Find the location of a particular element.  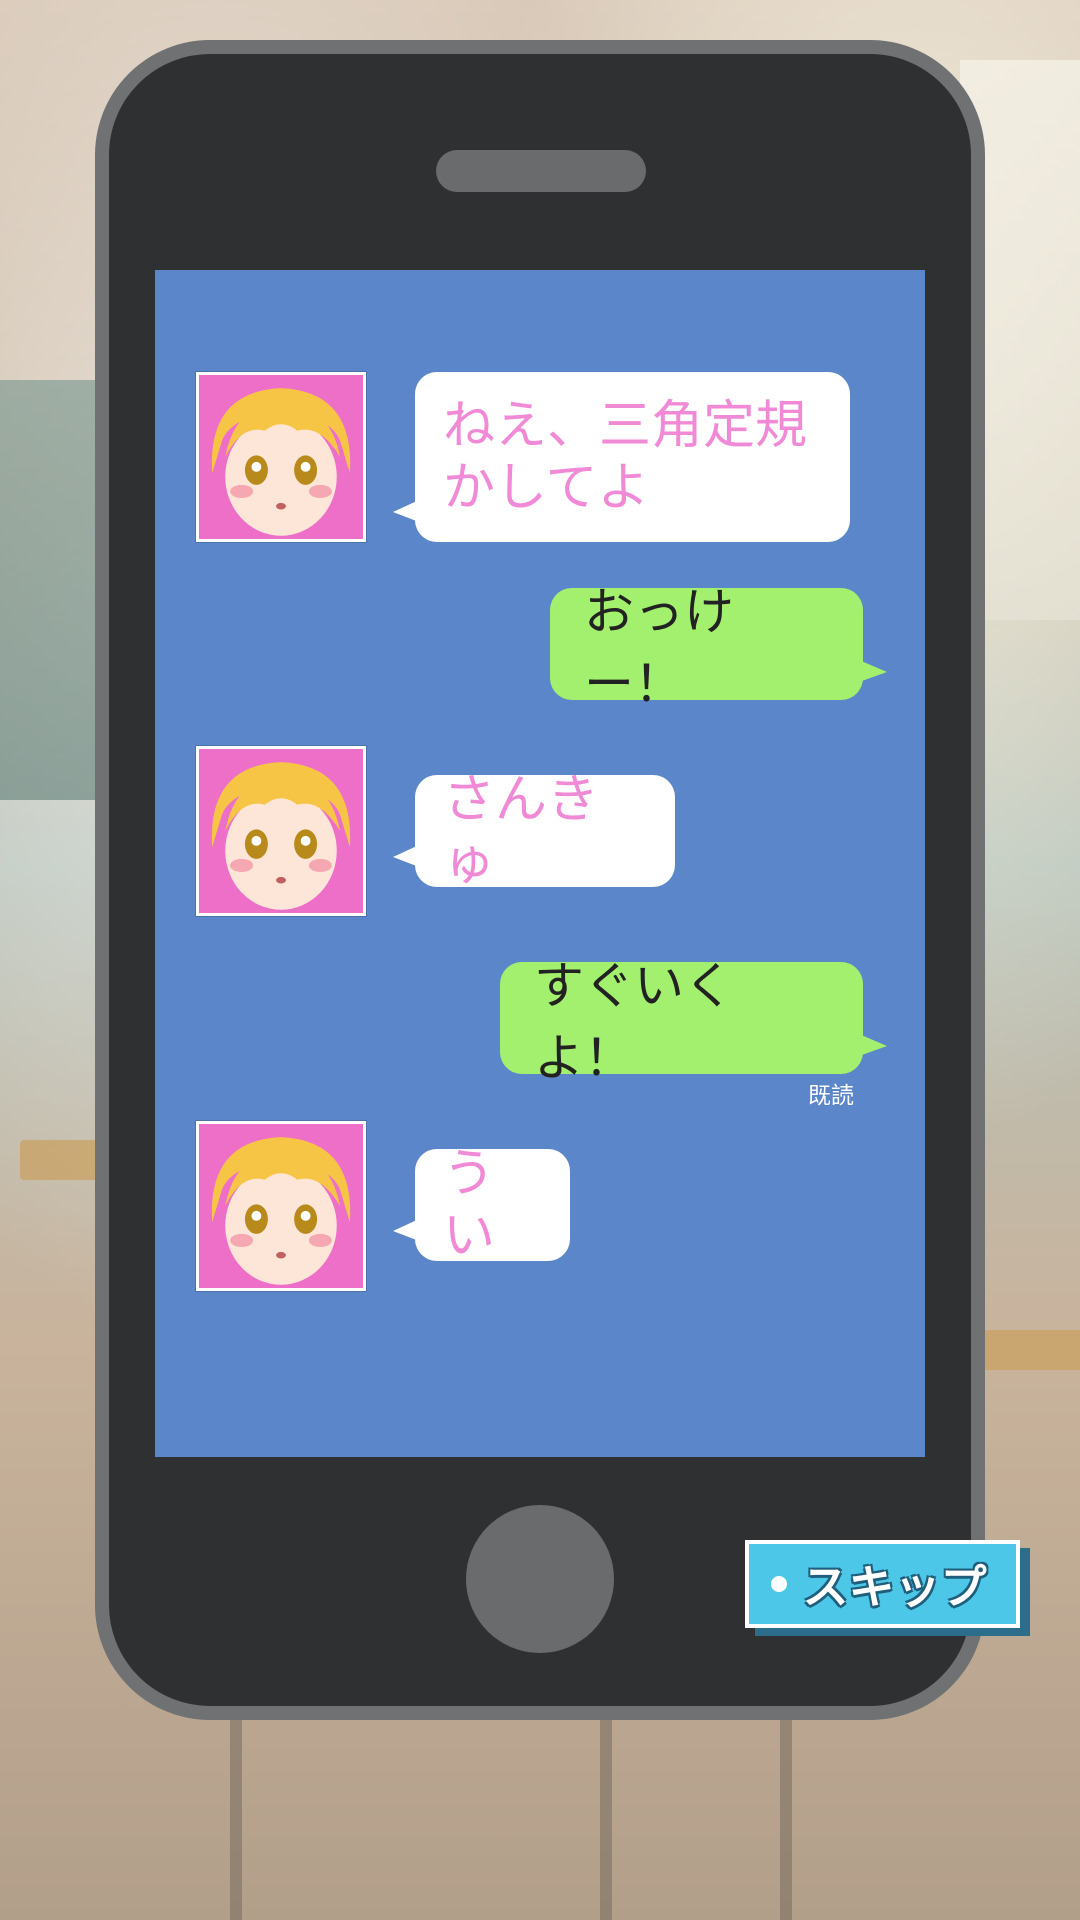

read-receipt: 既読 is located at coordinates (831, 1096).